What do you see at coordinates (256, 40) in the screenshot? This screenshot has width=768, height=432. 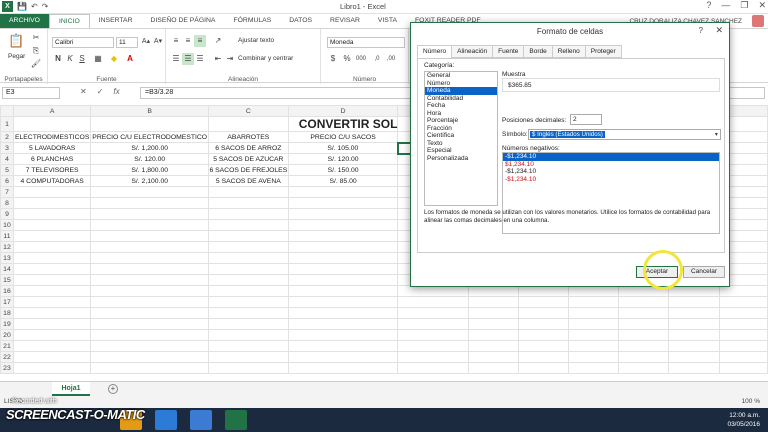 I see `wrap-text-button: Ajustar texto` at bounding box center [256, 40].